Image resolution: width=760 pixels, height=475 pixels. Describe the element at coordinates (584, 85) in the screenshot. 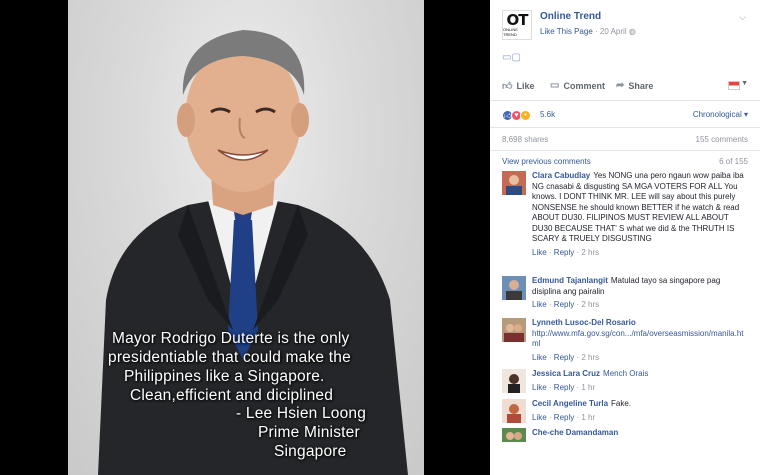

I see `comment-label: Comment` at that location.